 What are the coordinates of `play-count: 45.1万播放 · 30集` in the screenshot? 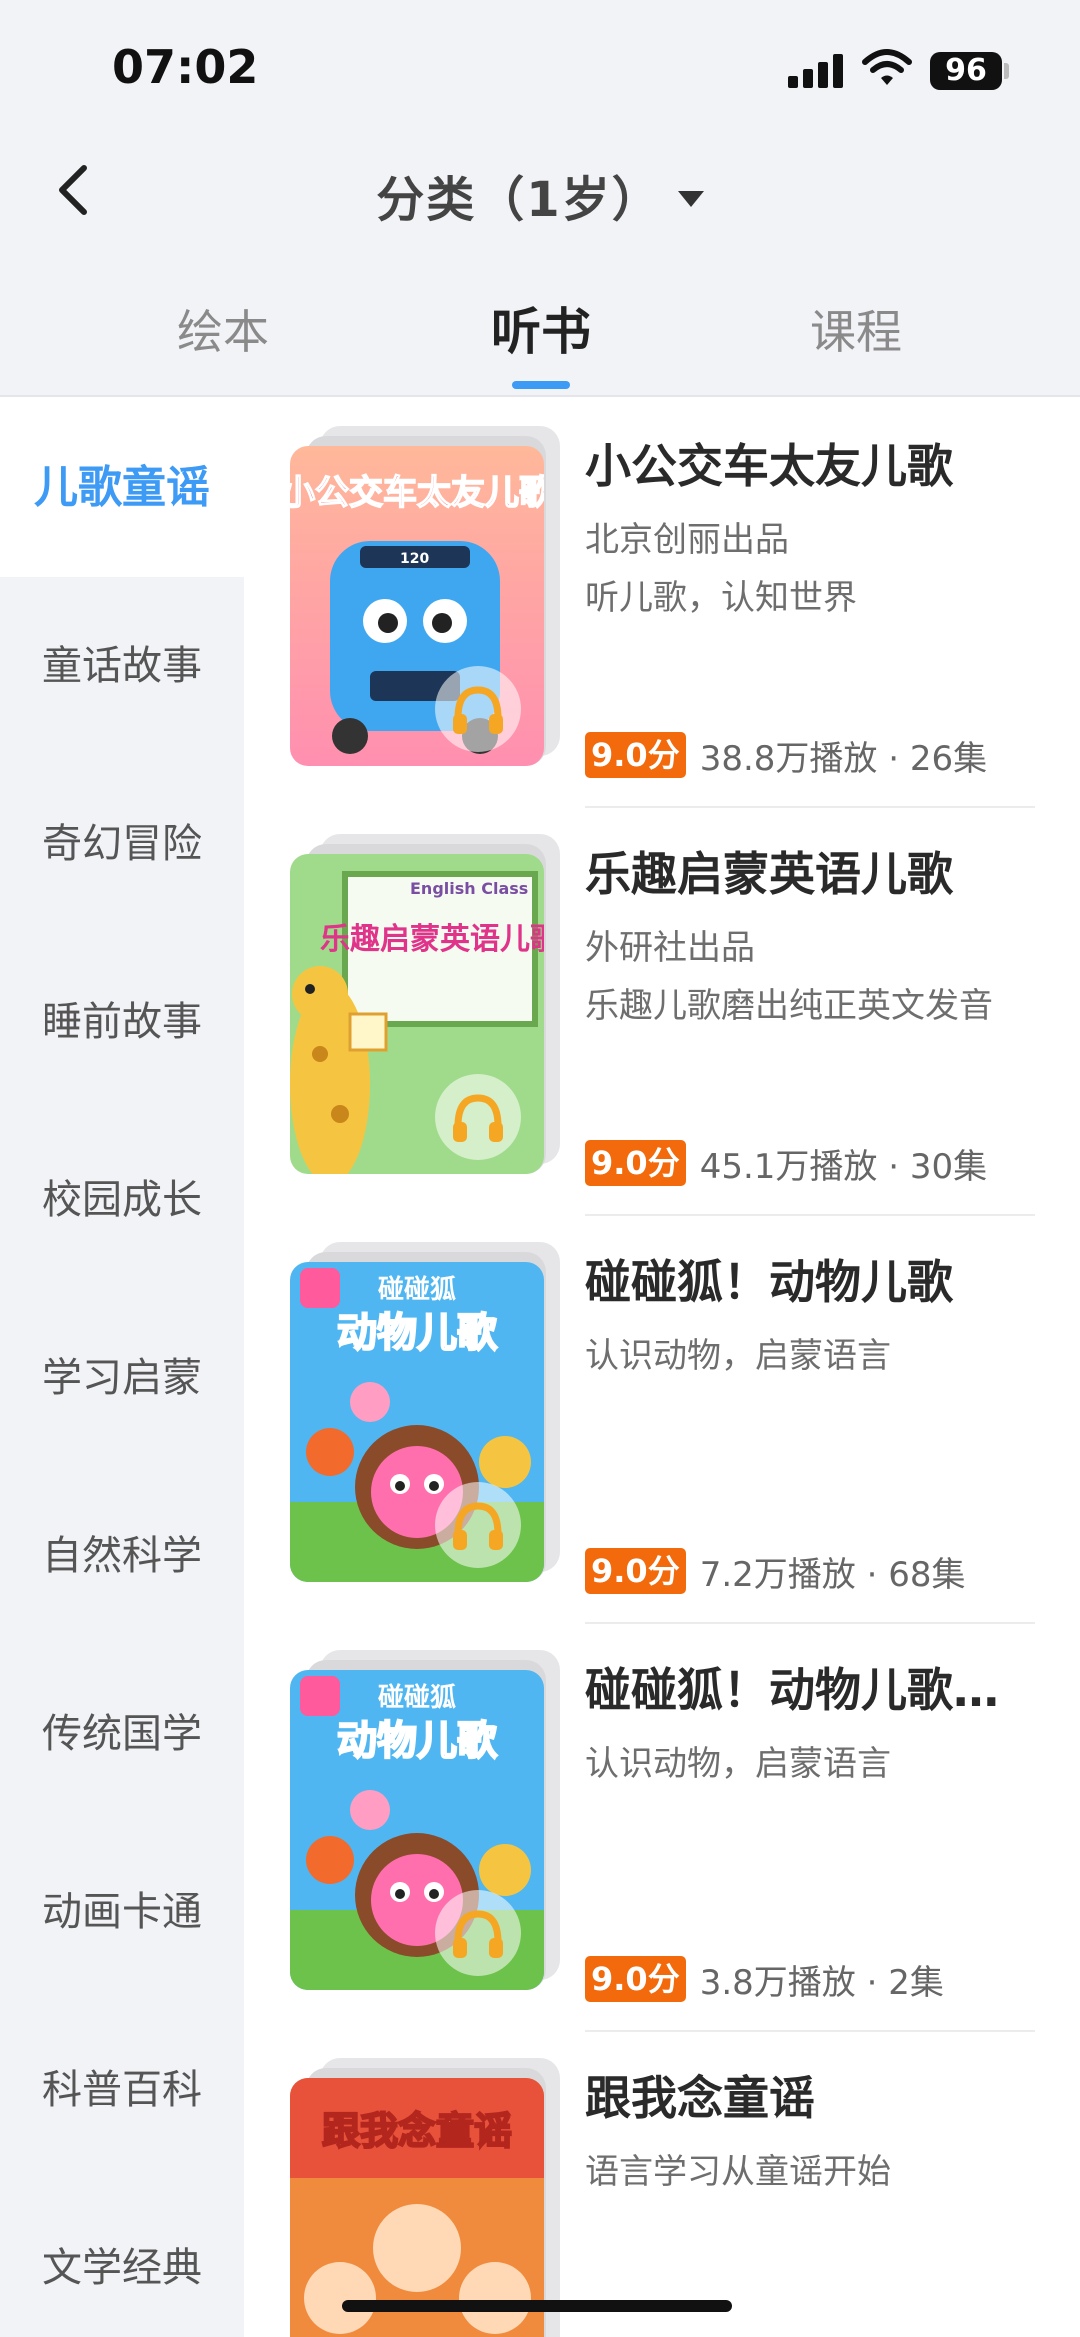 It's located at (843, 1166).